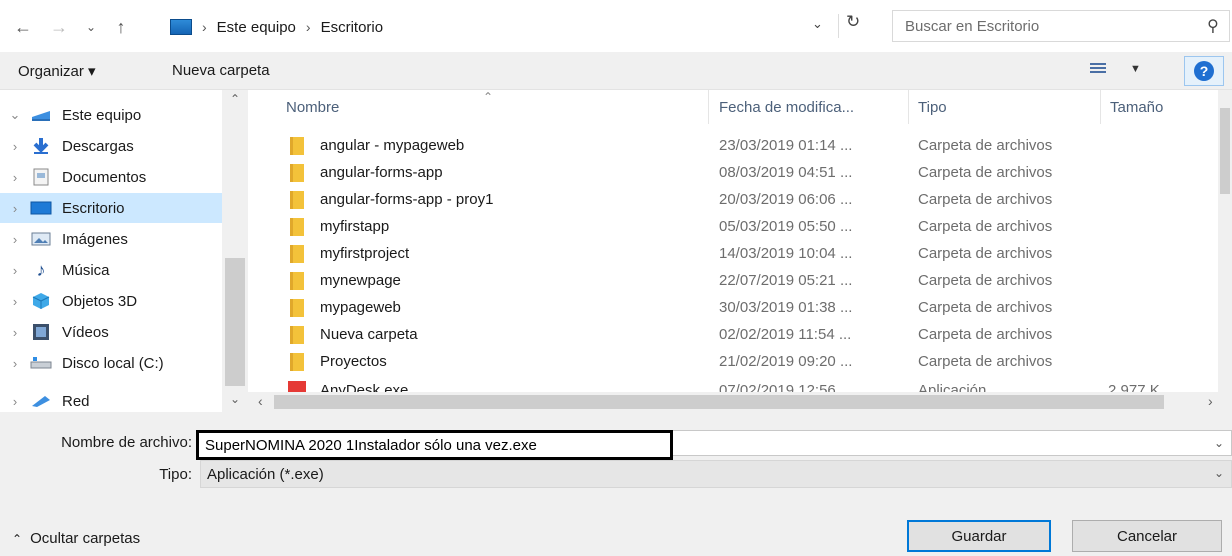 The image size is (1232, 556). Describe the element at coordinates (175, 474) in the screenshot. I see `type-label: Tipo:` at that location.